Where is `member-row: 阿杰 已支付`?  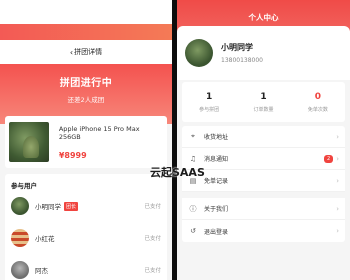
member-row: 阿杰 已支付 is located at coordinates (86, 267).